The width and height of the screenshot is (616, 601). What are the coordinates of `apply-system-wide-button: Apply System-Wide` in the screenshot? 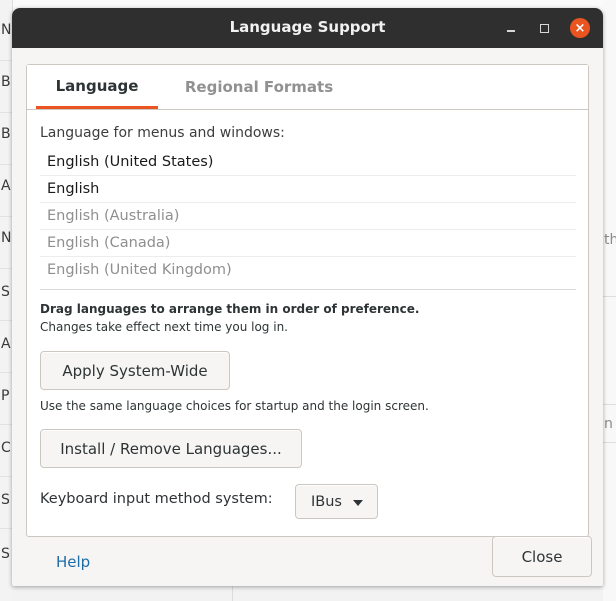 It's located at (135, 370).